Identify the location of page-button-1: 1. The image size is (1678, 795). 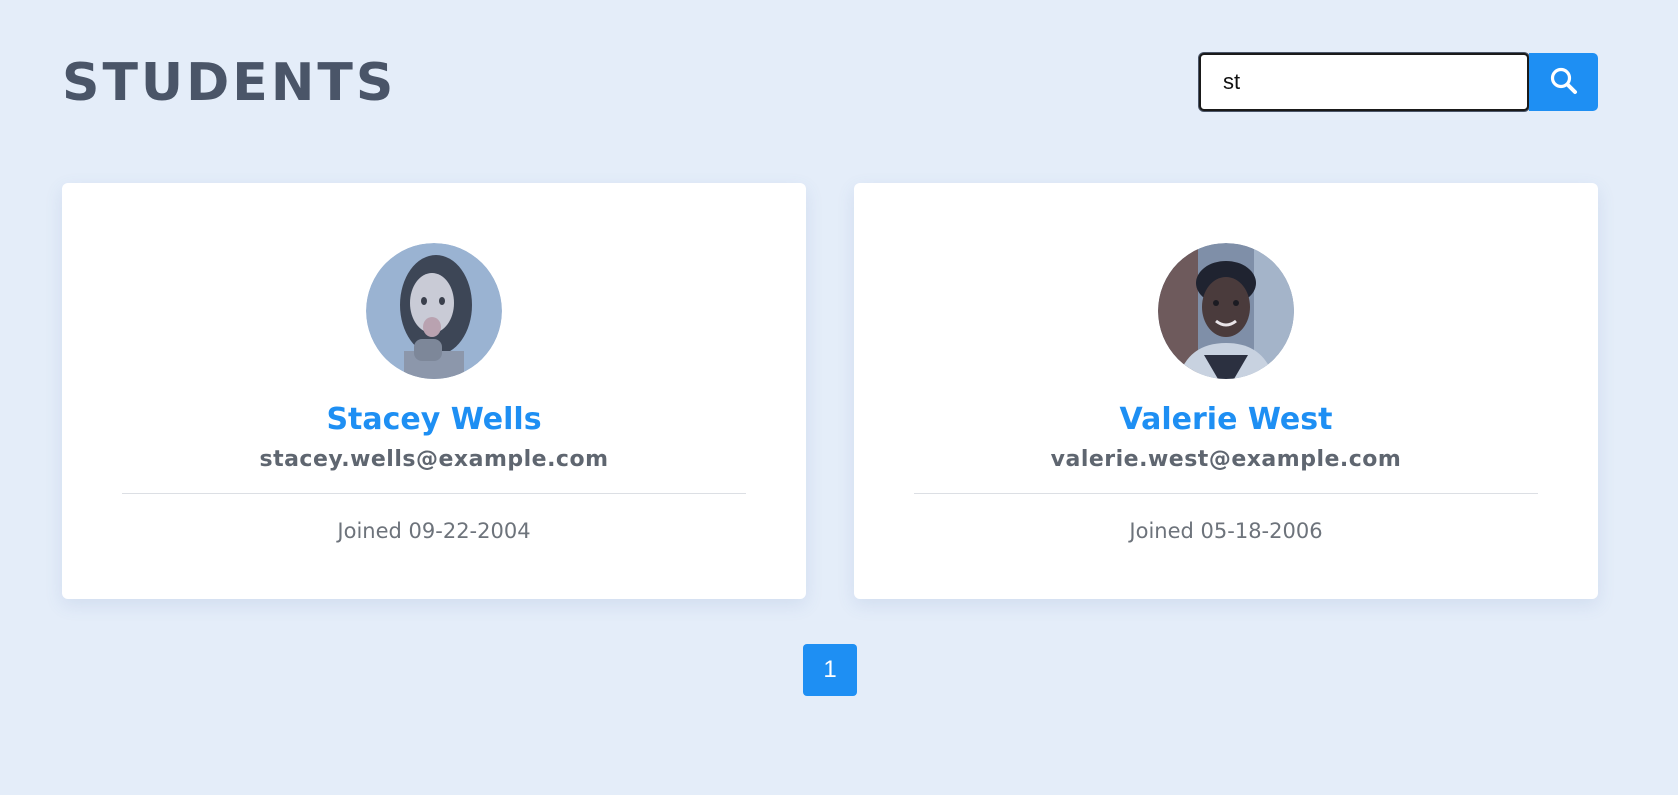
(830, 670).